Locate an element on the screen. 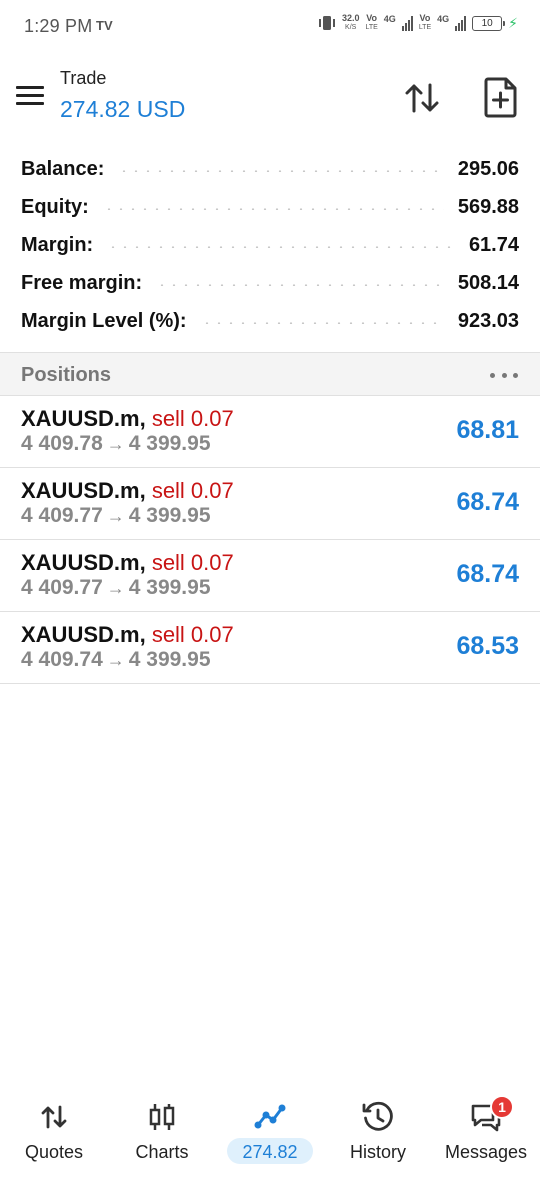  summary-value: 295.06 is located at coordinates (488, 168).